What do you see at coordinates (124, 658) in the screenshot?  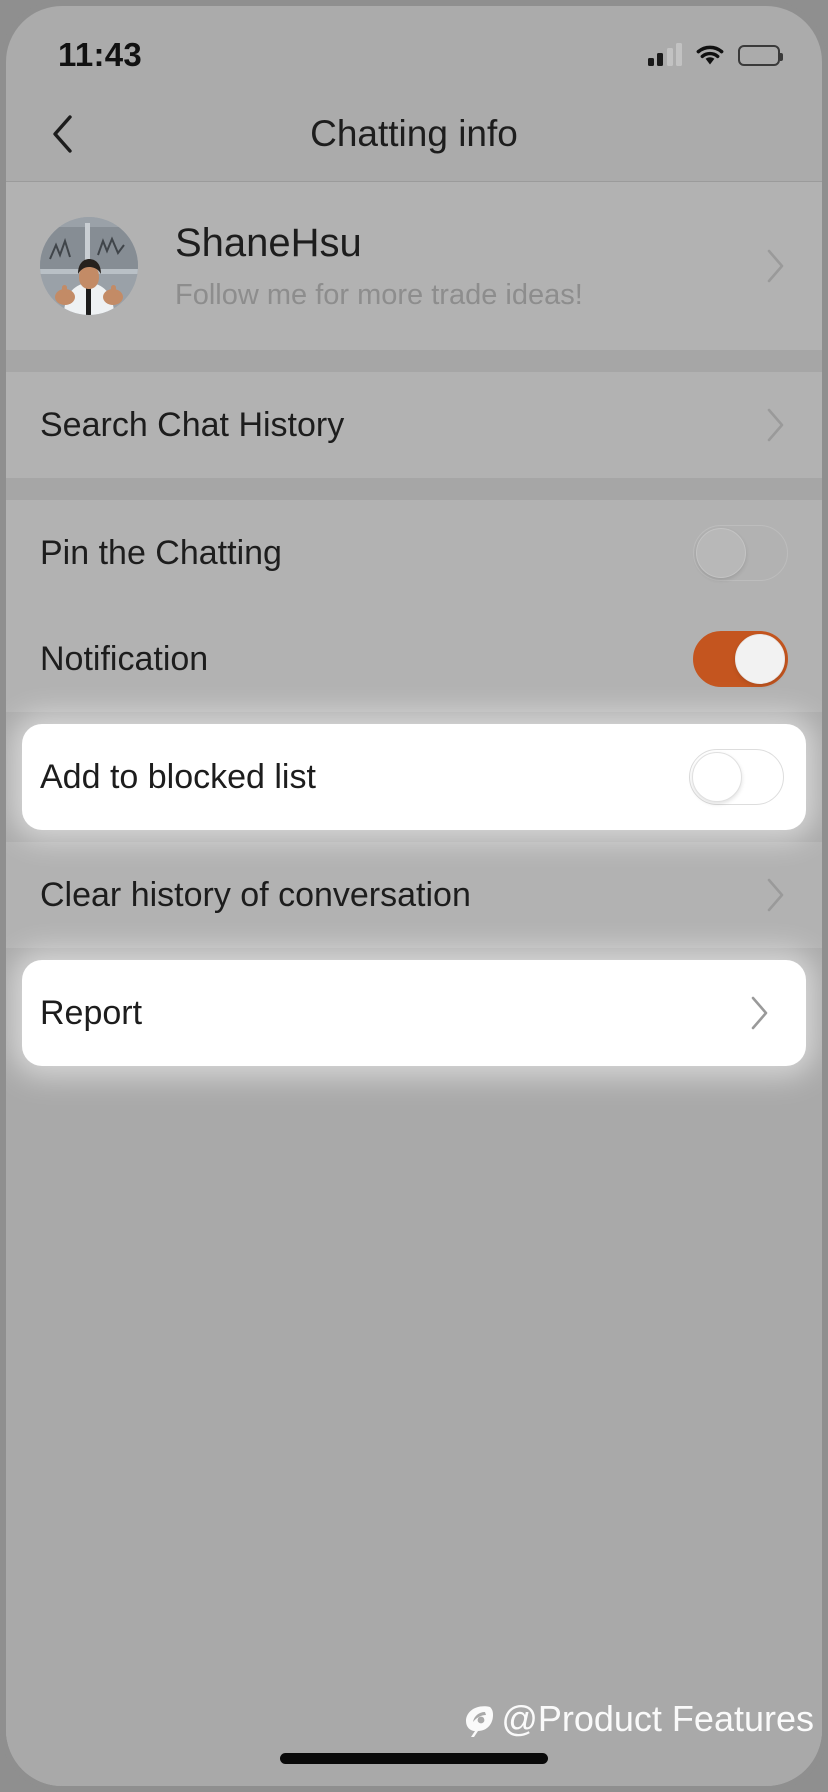 I see `row-label: Notification` at bounding box center [124, 658].